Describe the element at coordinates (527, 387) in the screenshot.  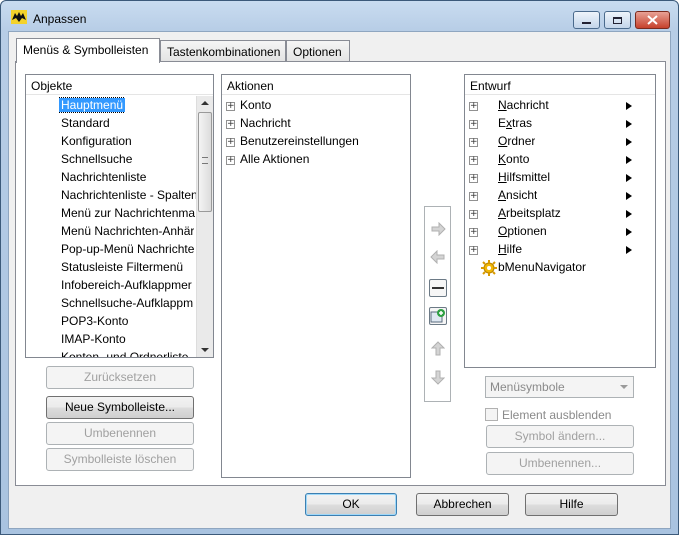
I see `menu-symbols-value: Menüsymbole` at that location.